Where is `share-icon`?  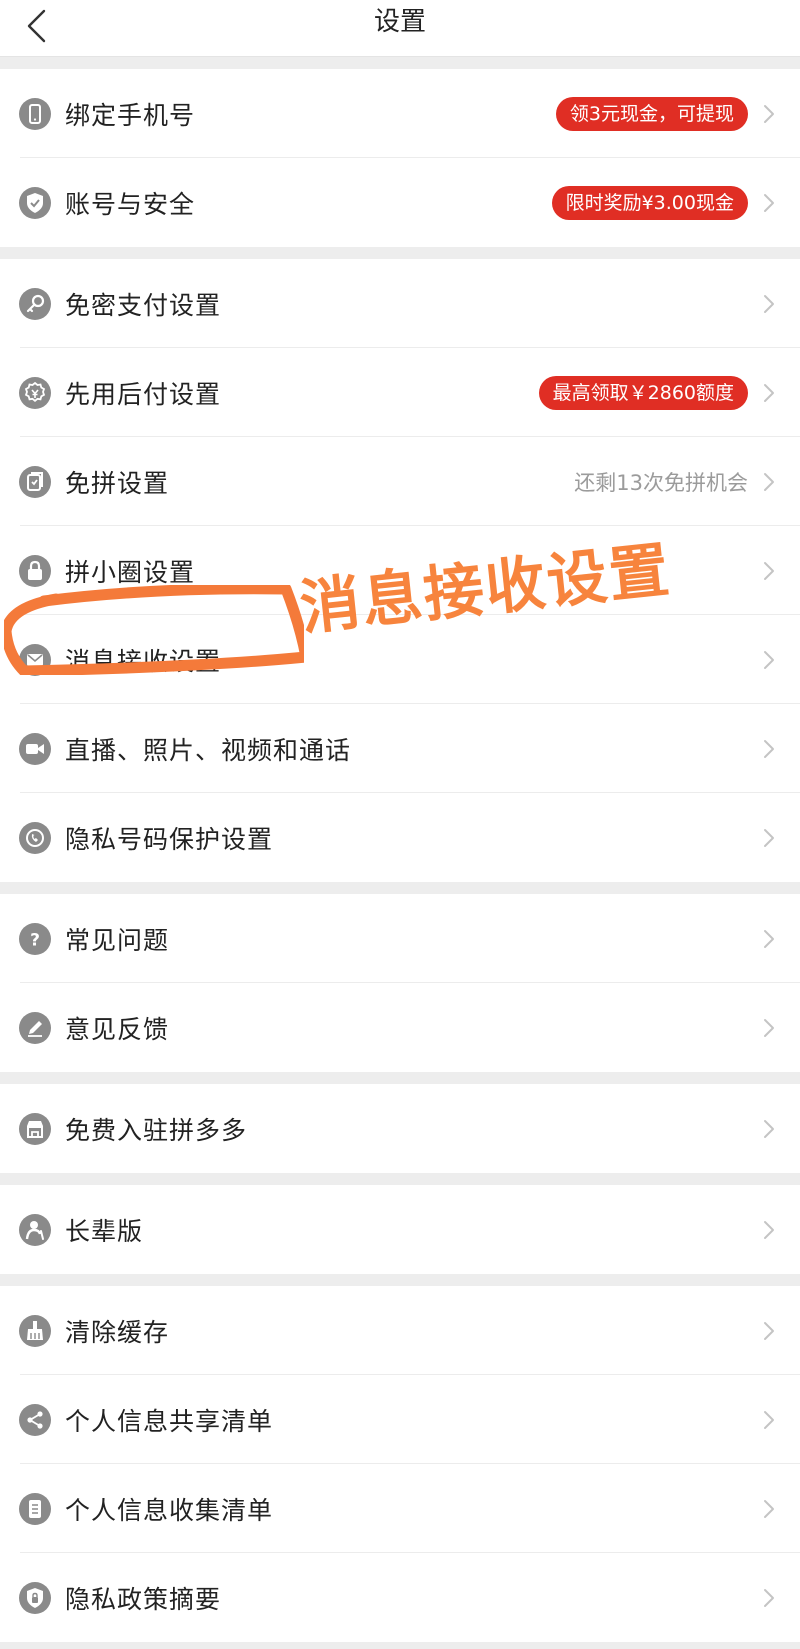
share-icon is located at coordinates (35, 1419).